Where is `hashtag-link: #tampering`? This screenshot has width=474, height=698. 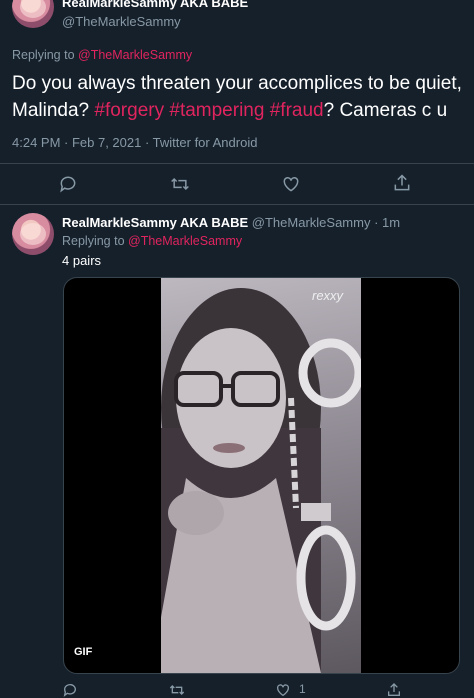 hashtag-link: #tampering is located at coordinates (216, 110).